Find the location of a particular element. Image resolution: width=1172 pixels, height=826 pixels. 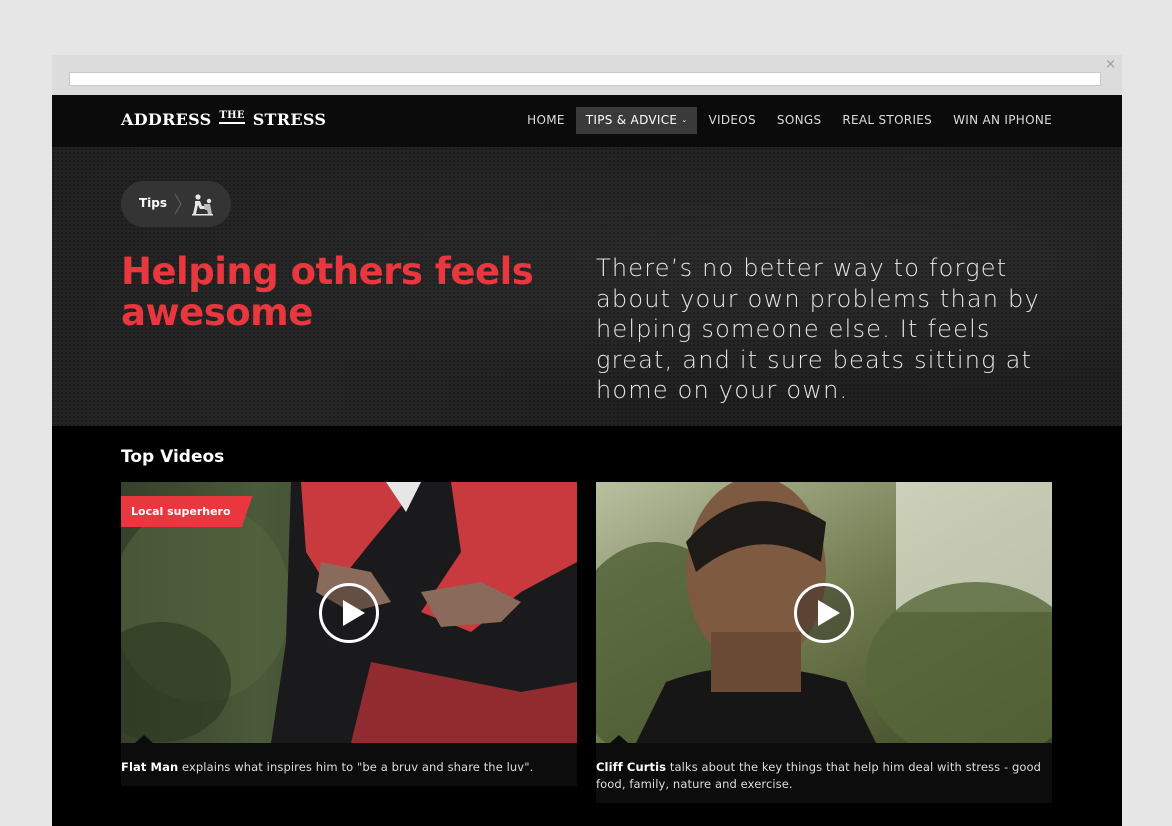

nav-songs-label: SONGS is located at coordinates (799, 120).